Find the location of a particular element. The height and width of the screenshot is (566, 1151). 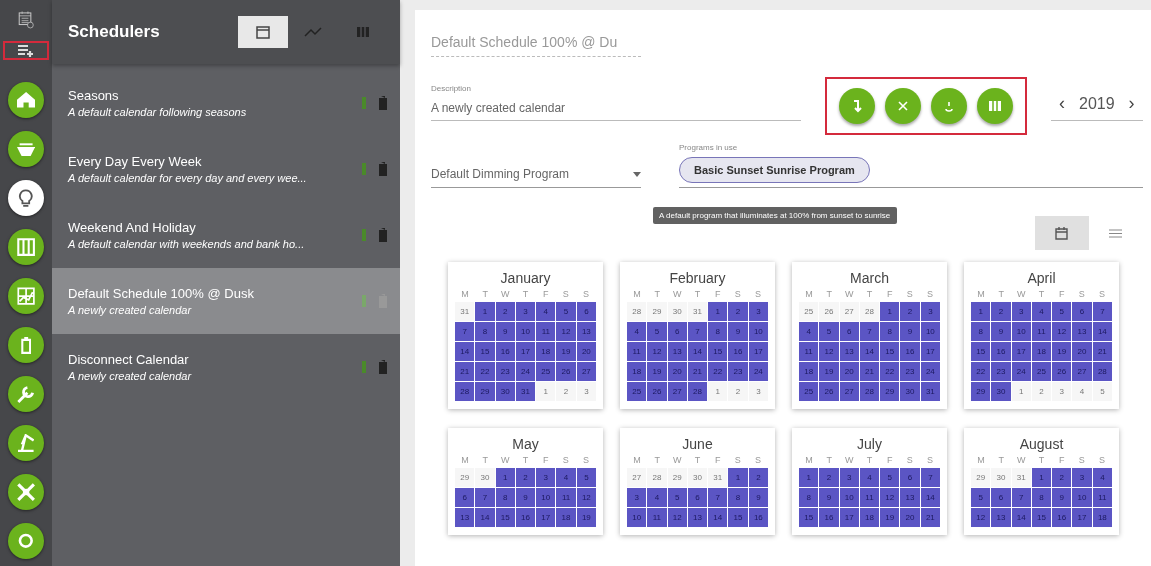

add-list-icon is located at coordinates (26, 50).